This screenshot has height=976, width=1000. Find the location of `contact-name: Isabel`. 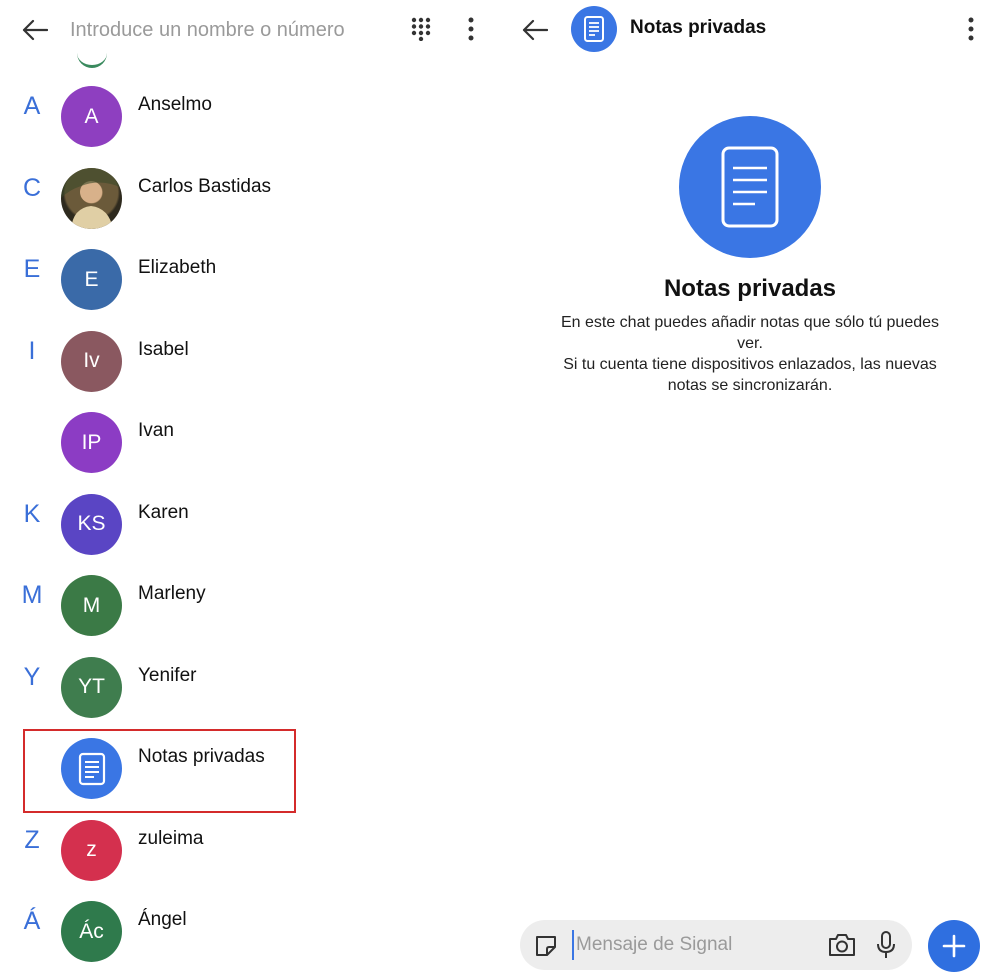

contact-name: Isabel is located at coordinates (163, 349).